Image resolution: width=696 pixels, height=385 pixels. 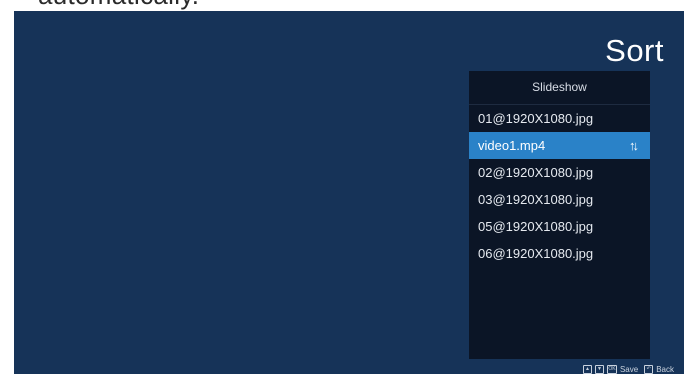 What do you see at coordinates (536, 199) in the screenshot?
I see `list-item-label: 03@1920X1080.jpg` at bounding box center [536, 199].